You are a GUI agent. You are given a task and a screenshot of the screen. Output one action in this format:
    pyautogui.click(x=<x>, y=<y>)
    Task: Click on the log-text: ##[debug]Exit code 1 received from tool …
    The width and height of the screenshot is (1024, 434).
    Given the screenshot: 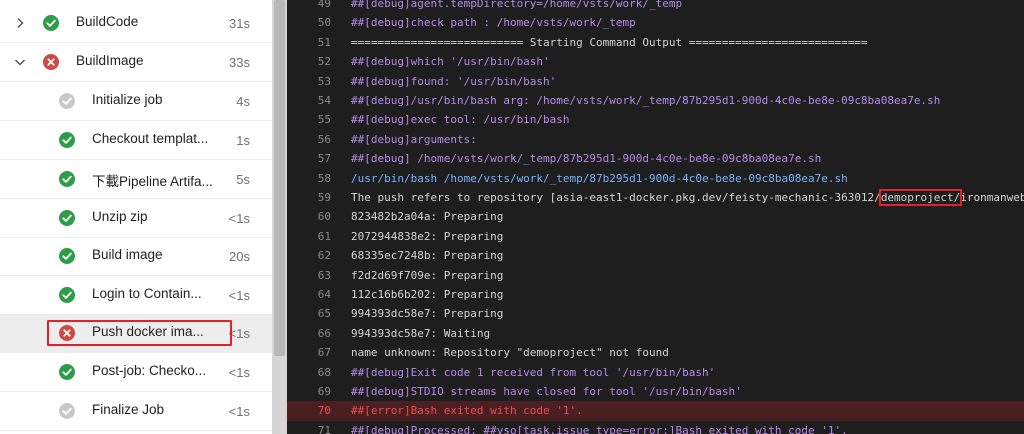 What is the action you would take?
    pyautogui.click(x=533, y=372)
    